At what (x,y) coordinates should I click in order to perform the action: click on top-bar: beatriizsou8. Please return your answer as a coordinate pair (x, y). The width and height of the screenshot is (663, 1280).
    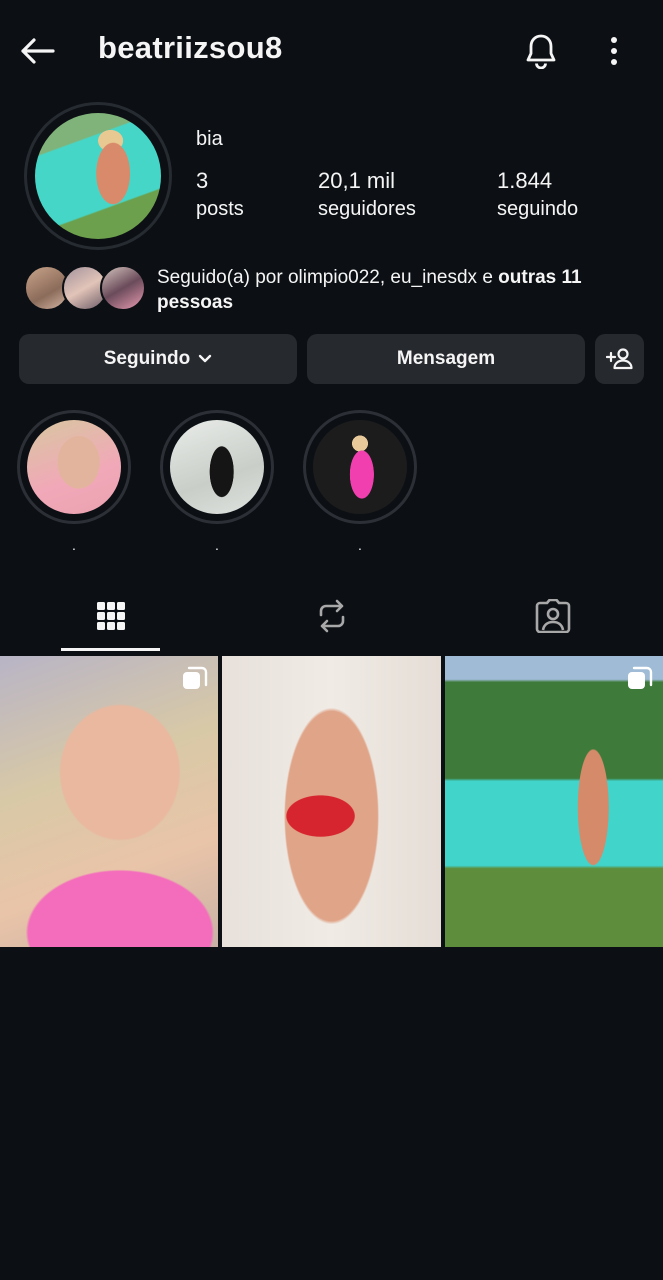
    Looking at the image, I should click on (331, 50).